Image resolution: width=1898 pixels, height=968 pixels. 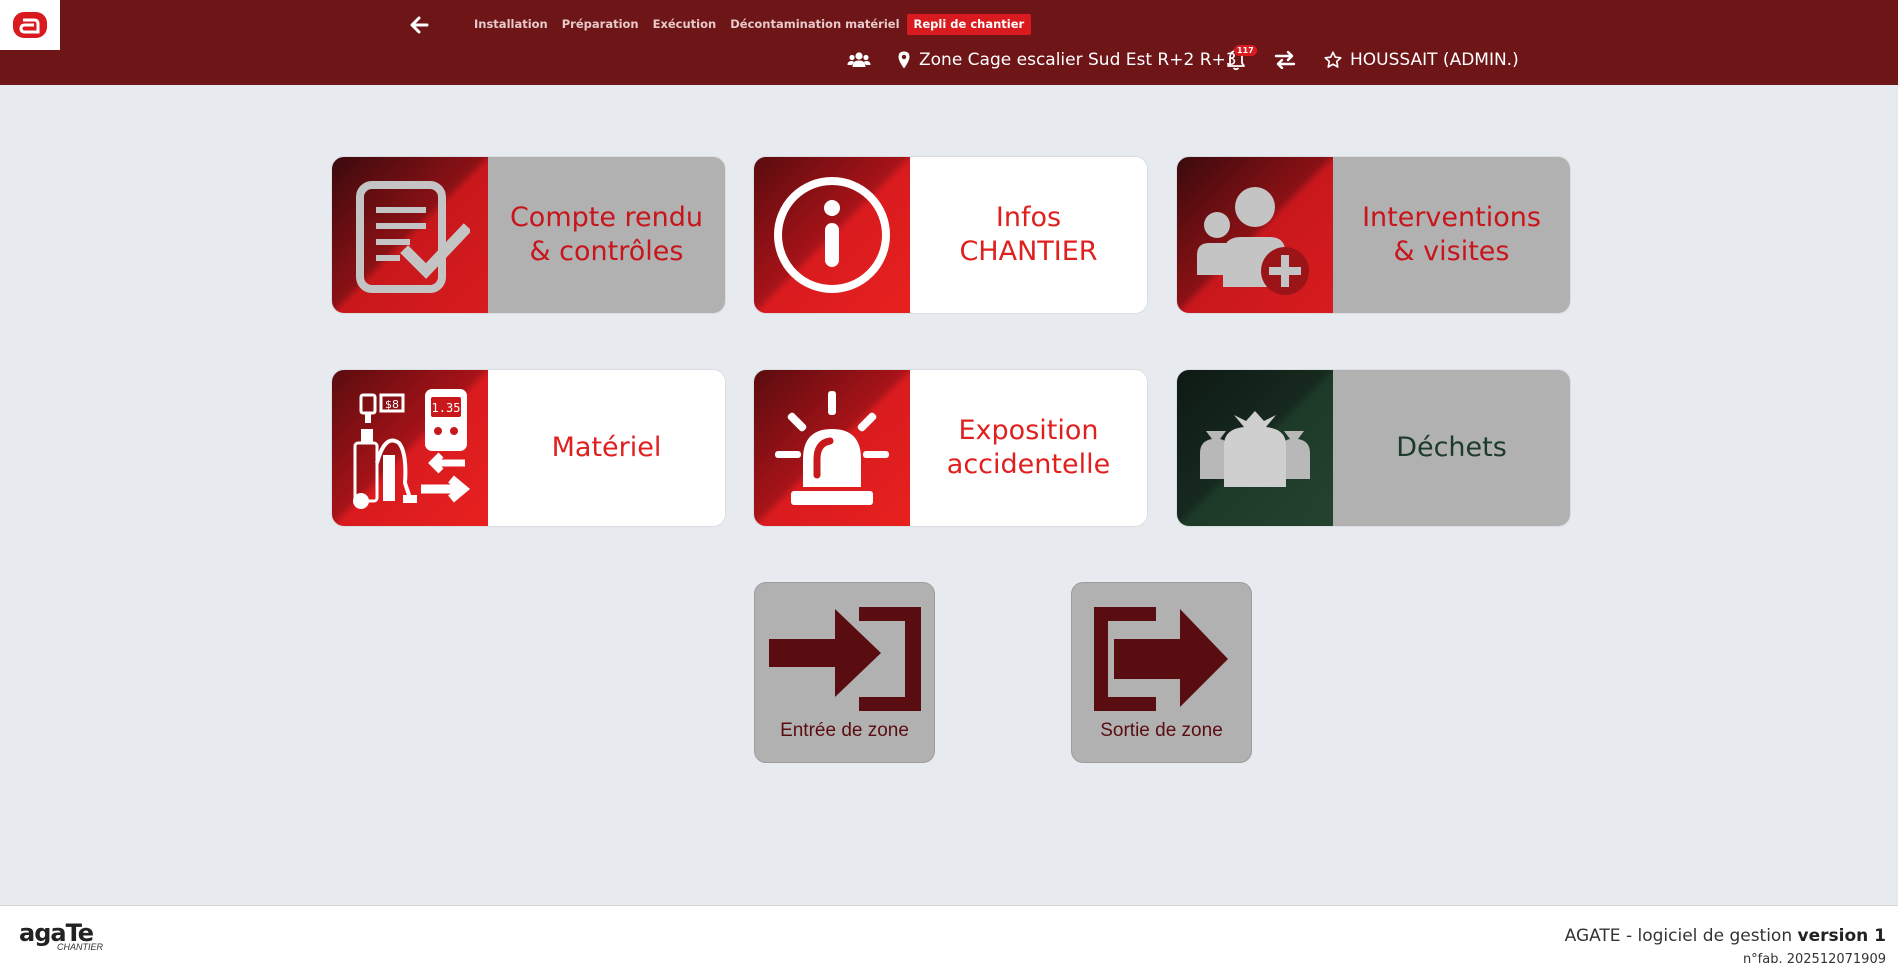 What do you see at coordinates (814, 24) in the screenshot?
I see `tab-decontamination-materiel: Décontamination matériel` at bounding box center [814, 24].